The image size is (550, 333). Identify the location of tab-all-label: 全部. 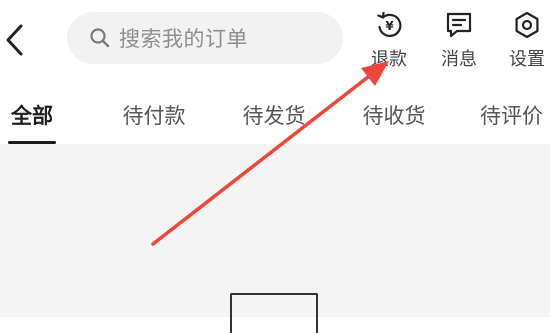
(32, 116).